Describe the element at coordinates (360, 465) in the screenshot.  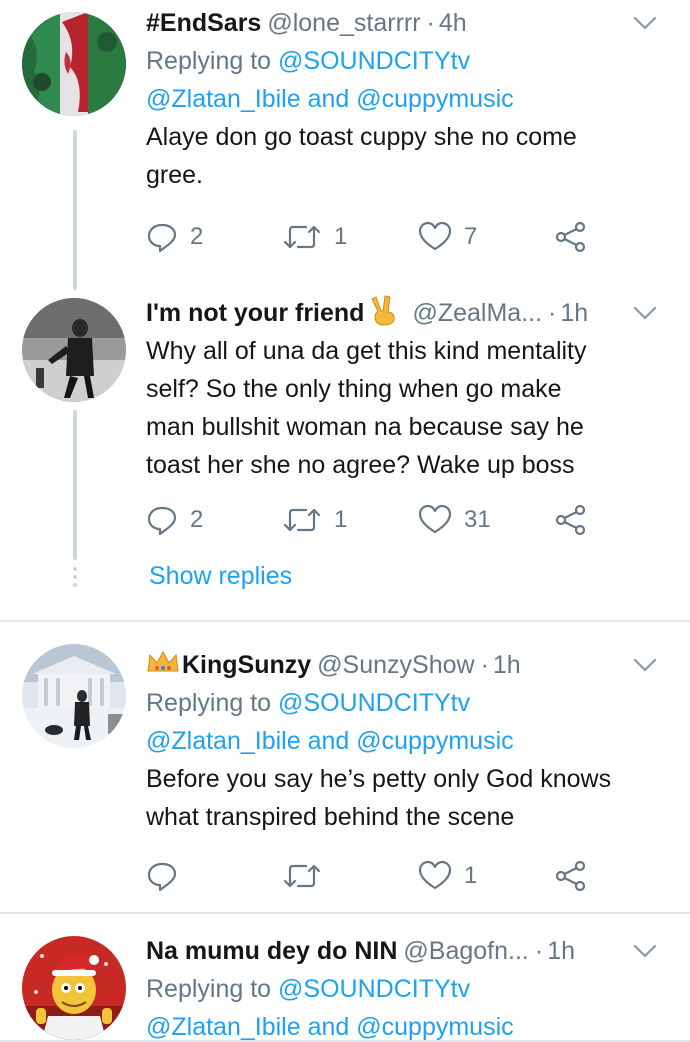
I see `tweet-text-line: toast her she no agree? Wake up boss` at that location.